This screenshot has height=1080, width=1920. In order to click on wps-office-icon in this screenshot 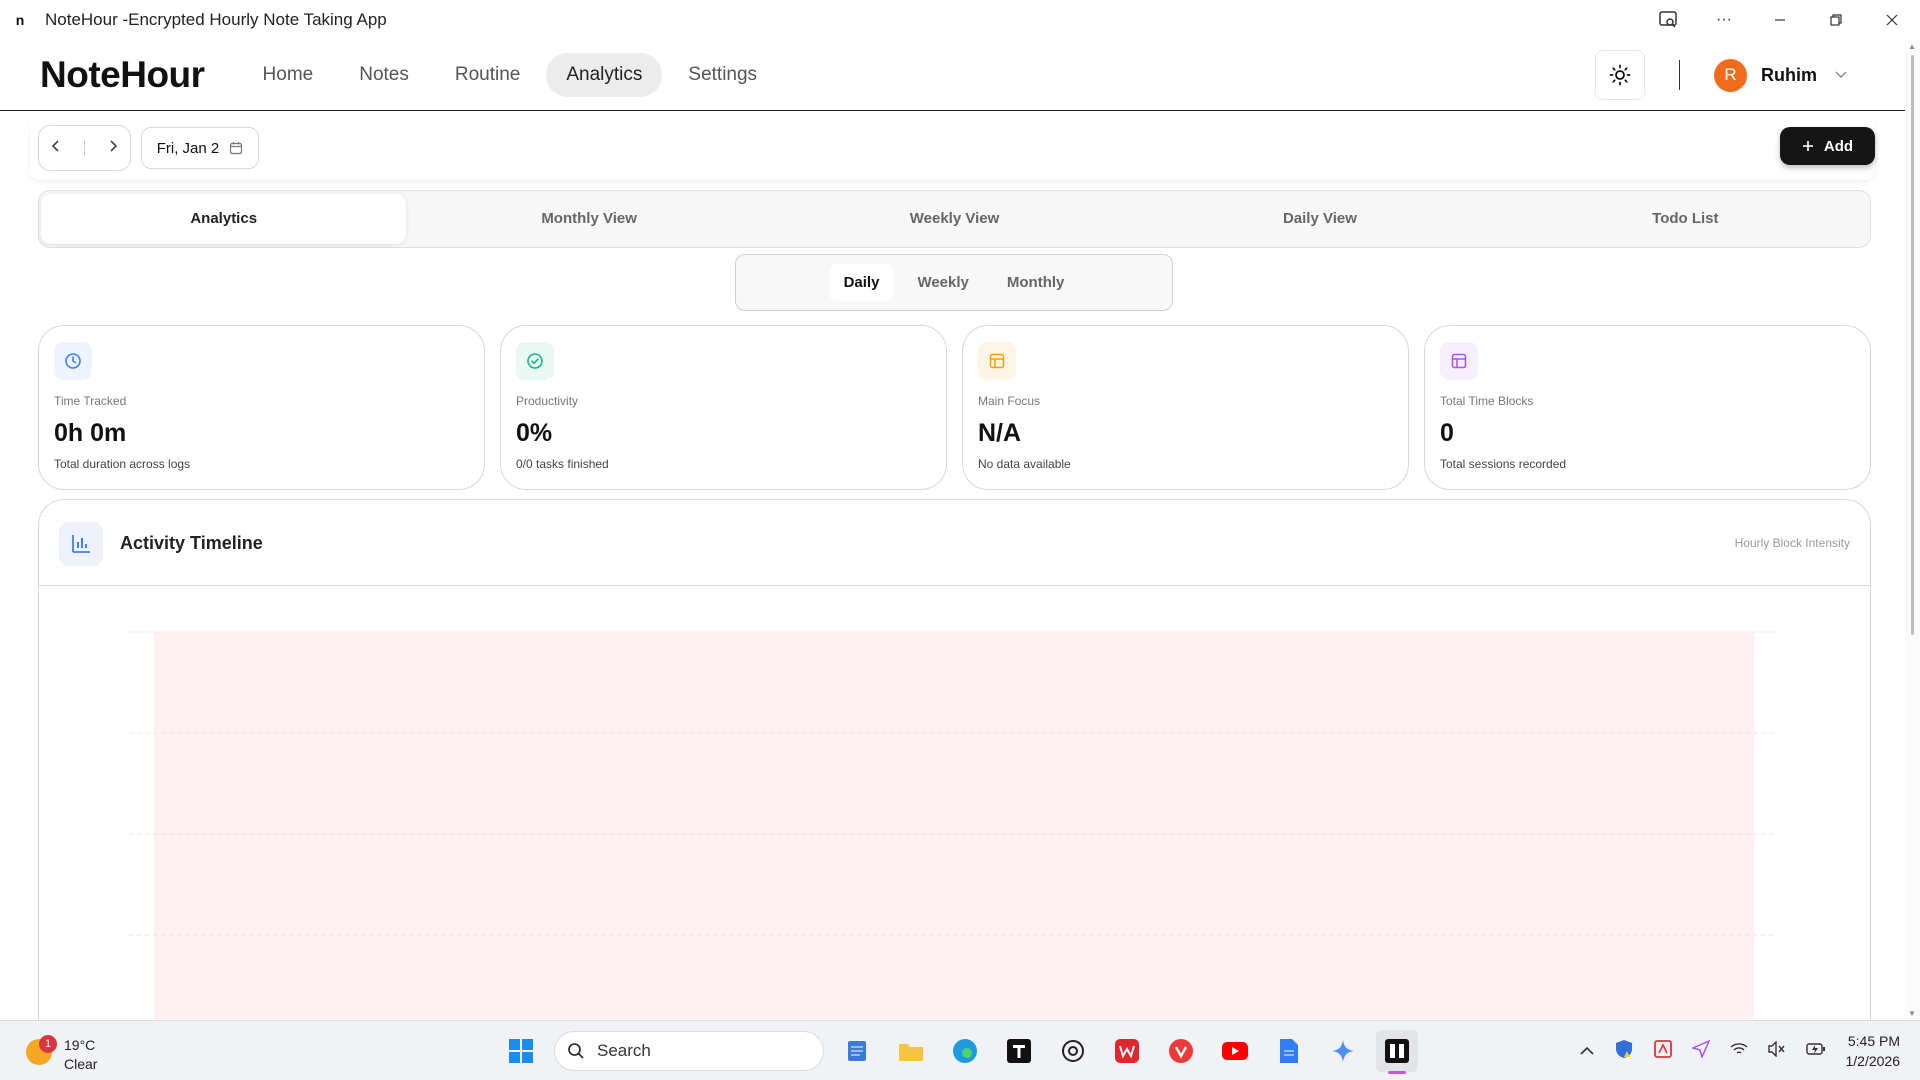, I will do `click(1127, 1051)`.